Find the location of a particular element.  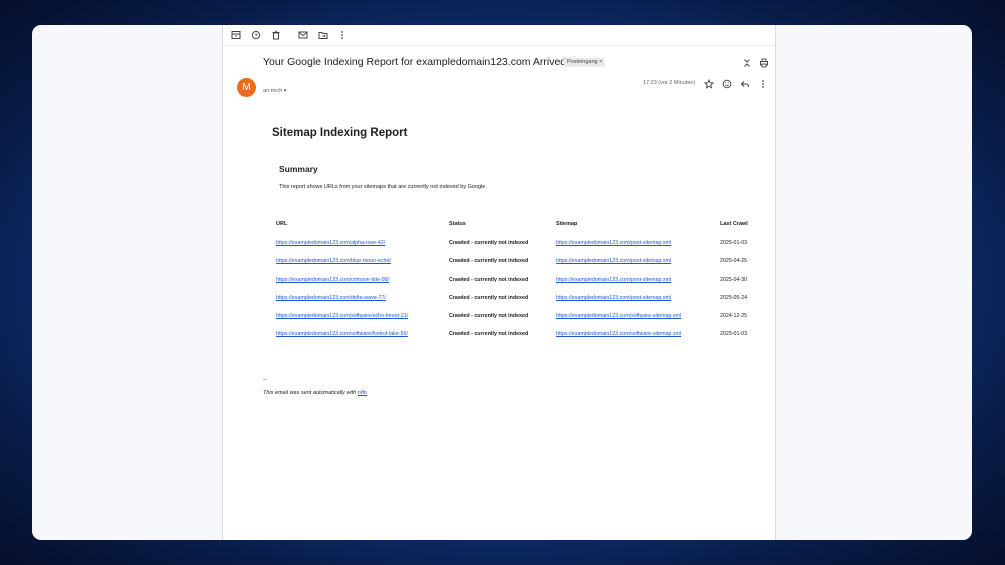

last-crawl-cell: 2025-05-24 is located at coordinates (734, 298).